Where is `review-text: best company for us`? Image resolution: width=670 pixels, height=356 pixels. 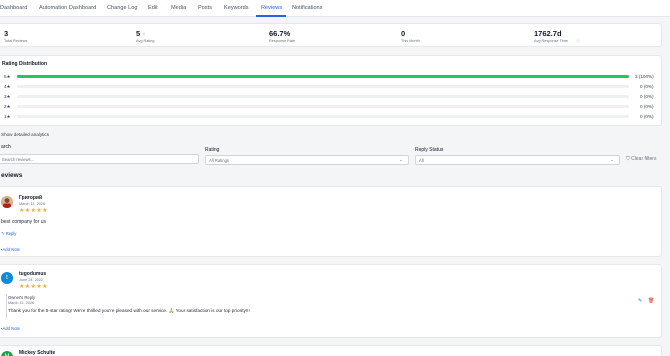 review-text: best company for us is located at coordinates (24, 222).